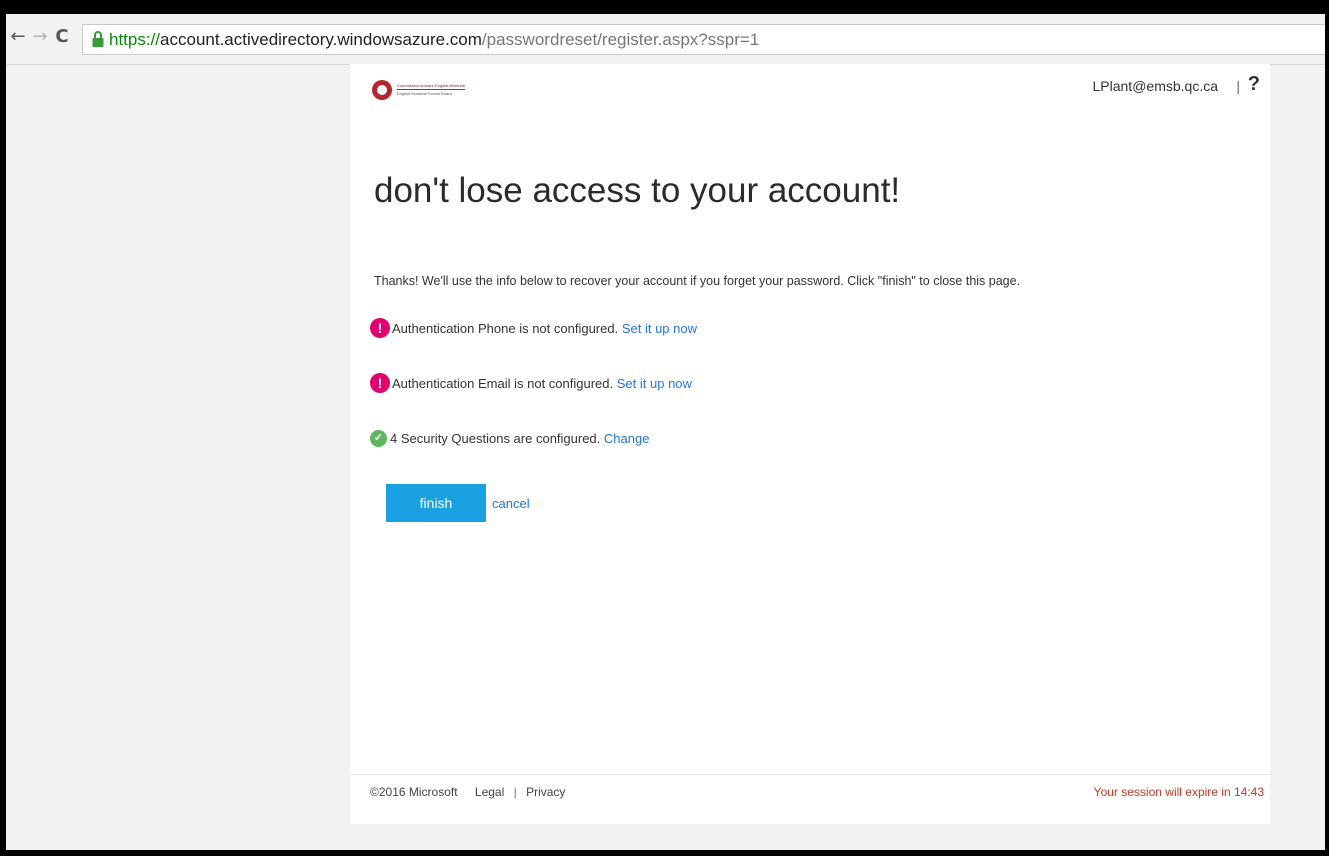  What do you see at coordinates (637, 190) in the screenshot?
I see `page-title: don't lose access to your account!` at bounding box center [637, 190].